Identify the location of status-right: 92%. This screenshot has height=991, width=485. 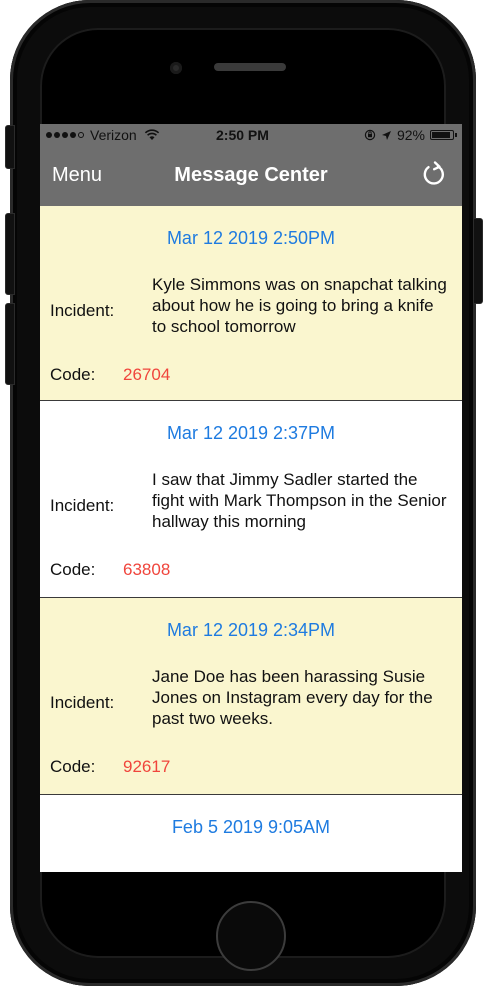
(410, 135).